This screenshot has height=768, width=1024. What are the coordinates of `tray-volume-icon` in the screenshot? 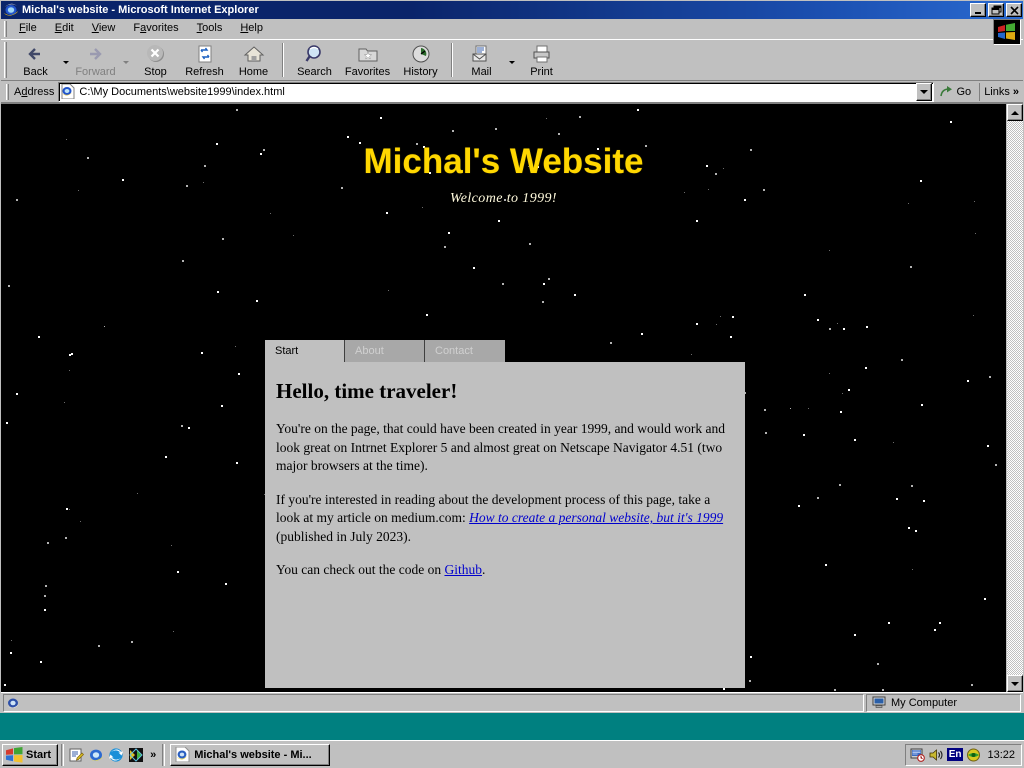 It's located at (936, 755).